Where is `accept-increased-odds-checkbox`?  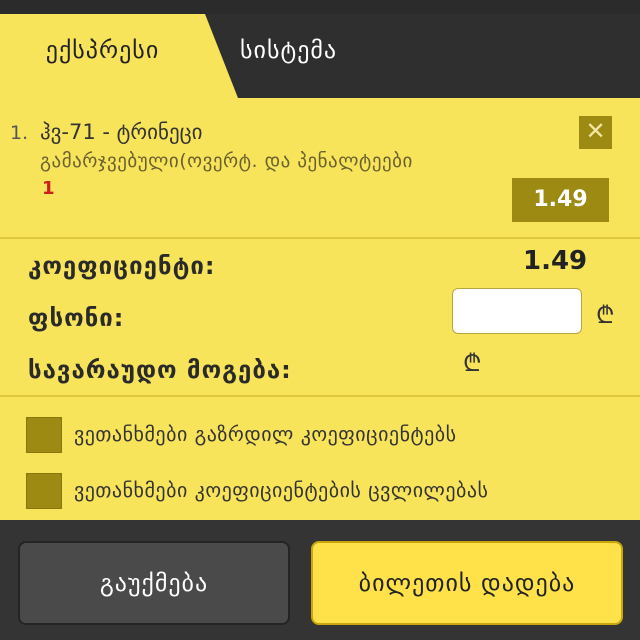 accept-increased-odds-checkbox is located at coordinates (44, 435).